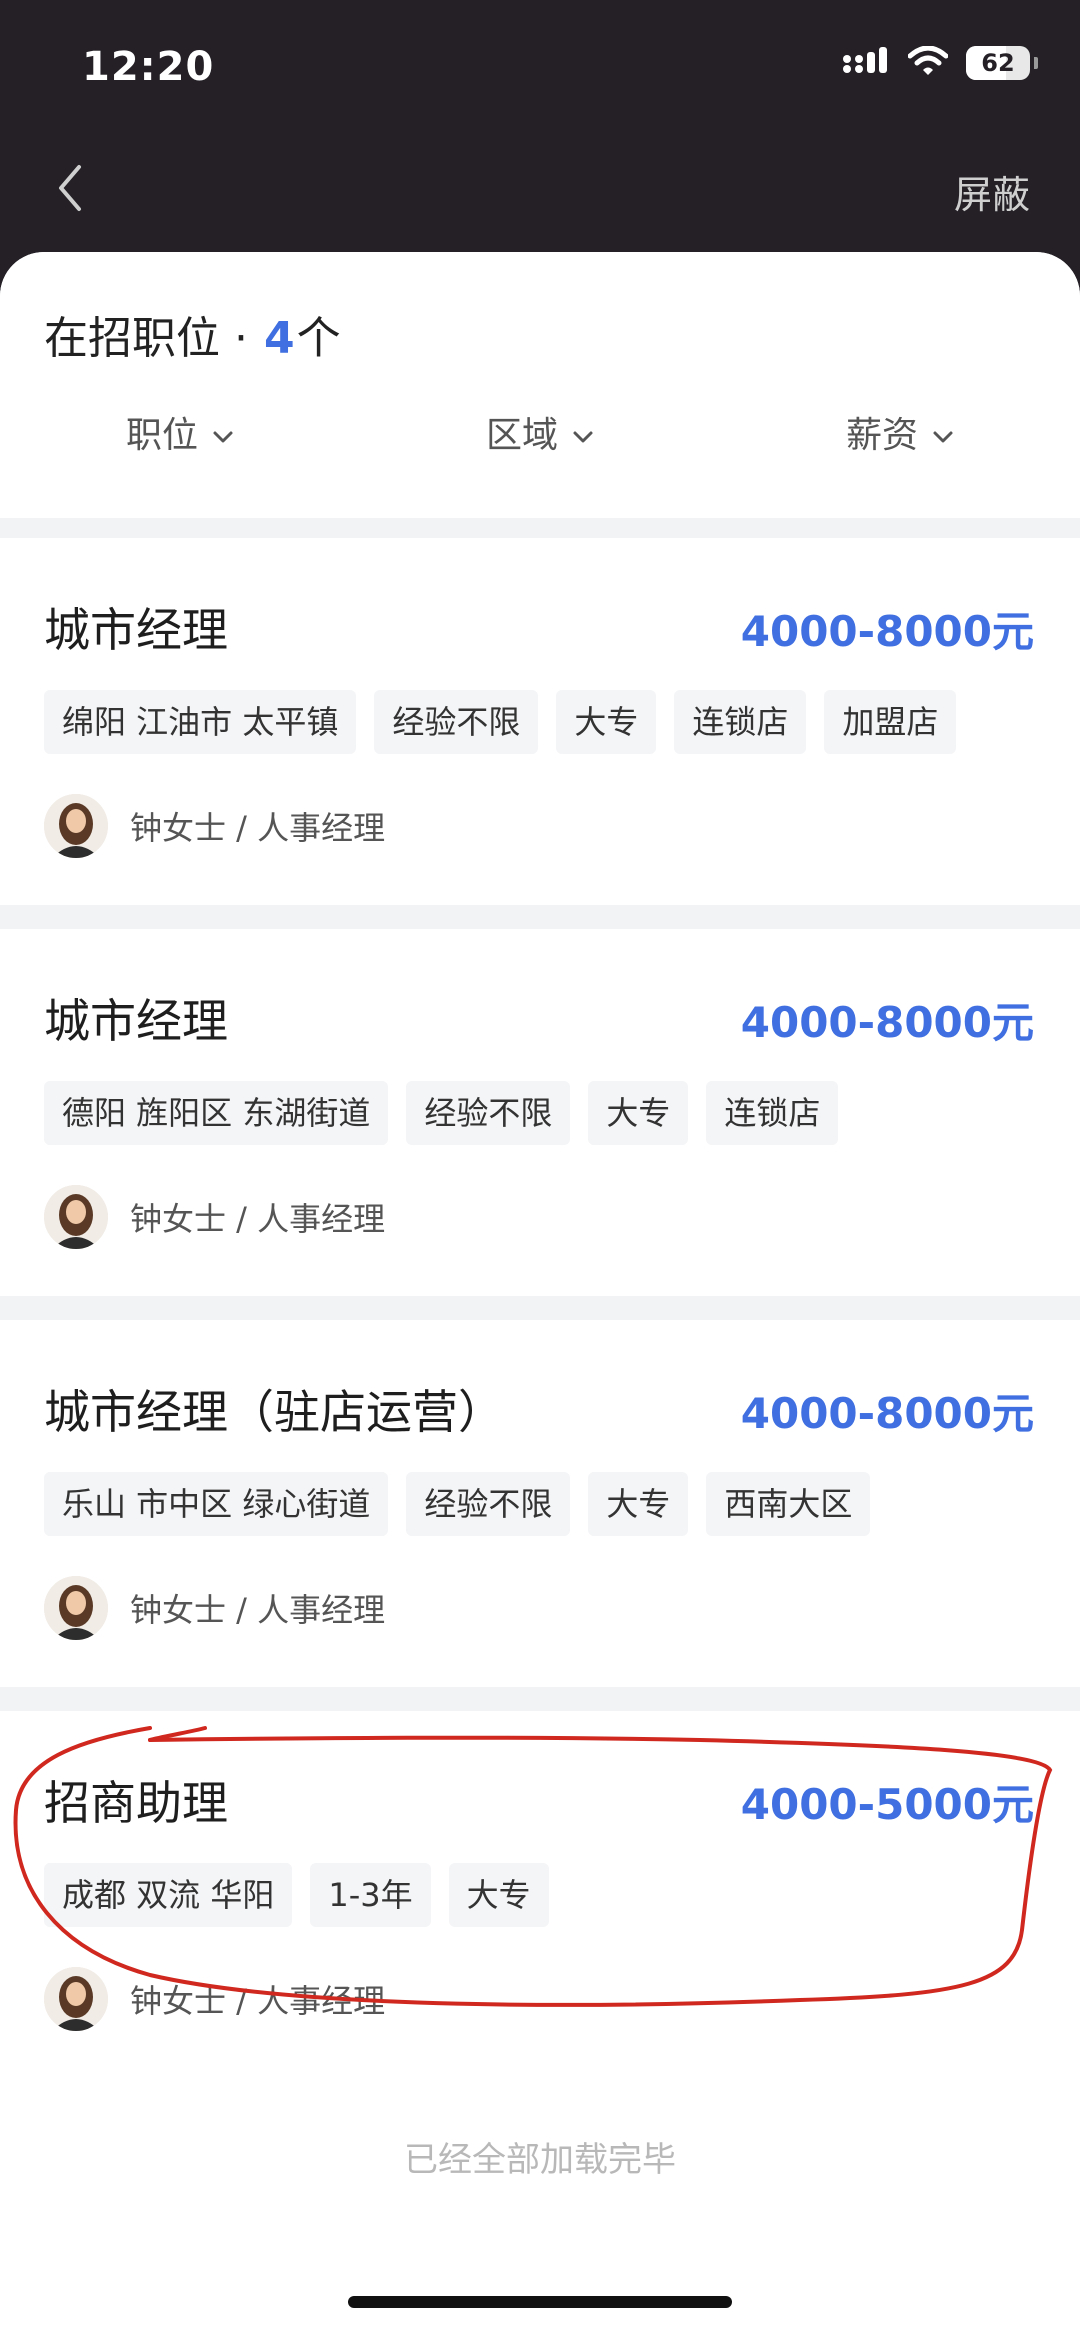 This screenshot has height=2337, width=1080. I want to click on job-tag-location: 绵阳 江油市 太平镇, so click(200, 722).